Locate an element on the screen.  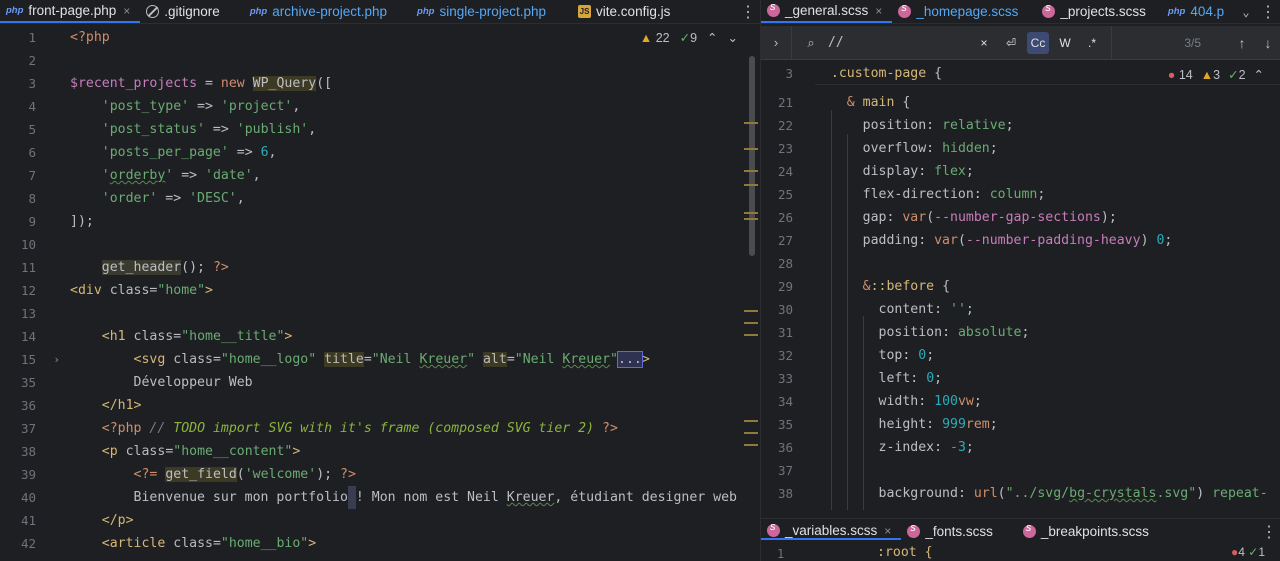
tab-projects-scss: _projects.scss is located at coordinates (1096, 11).